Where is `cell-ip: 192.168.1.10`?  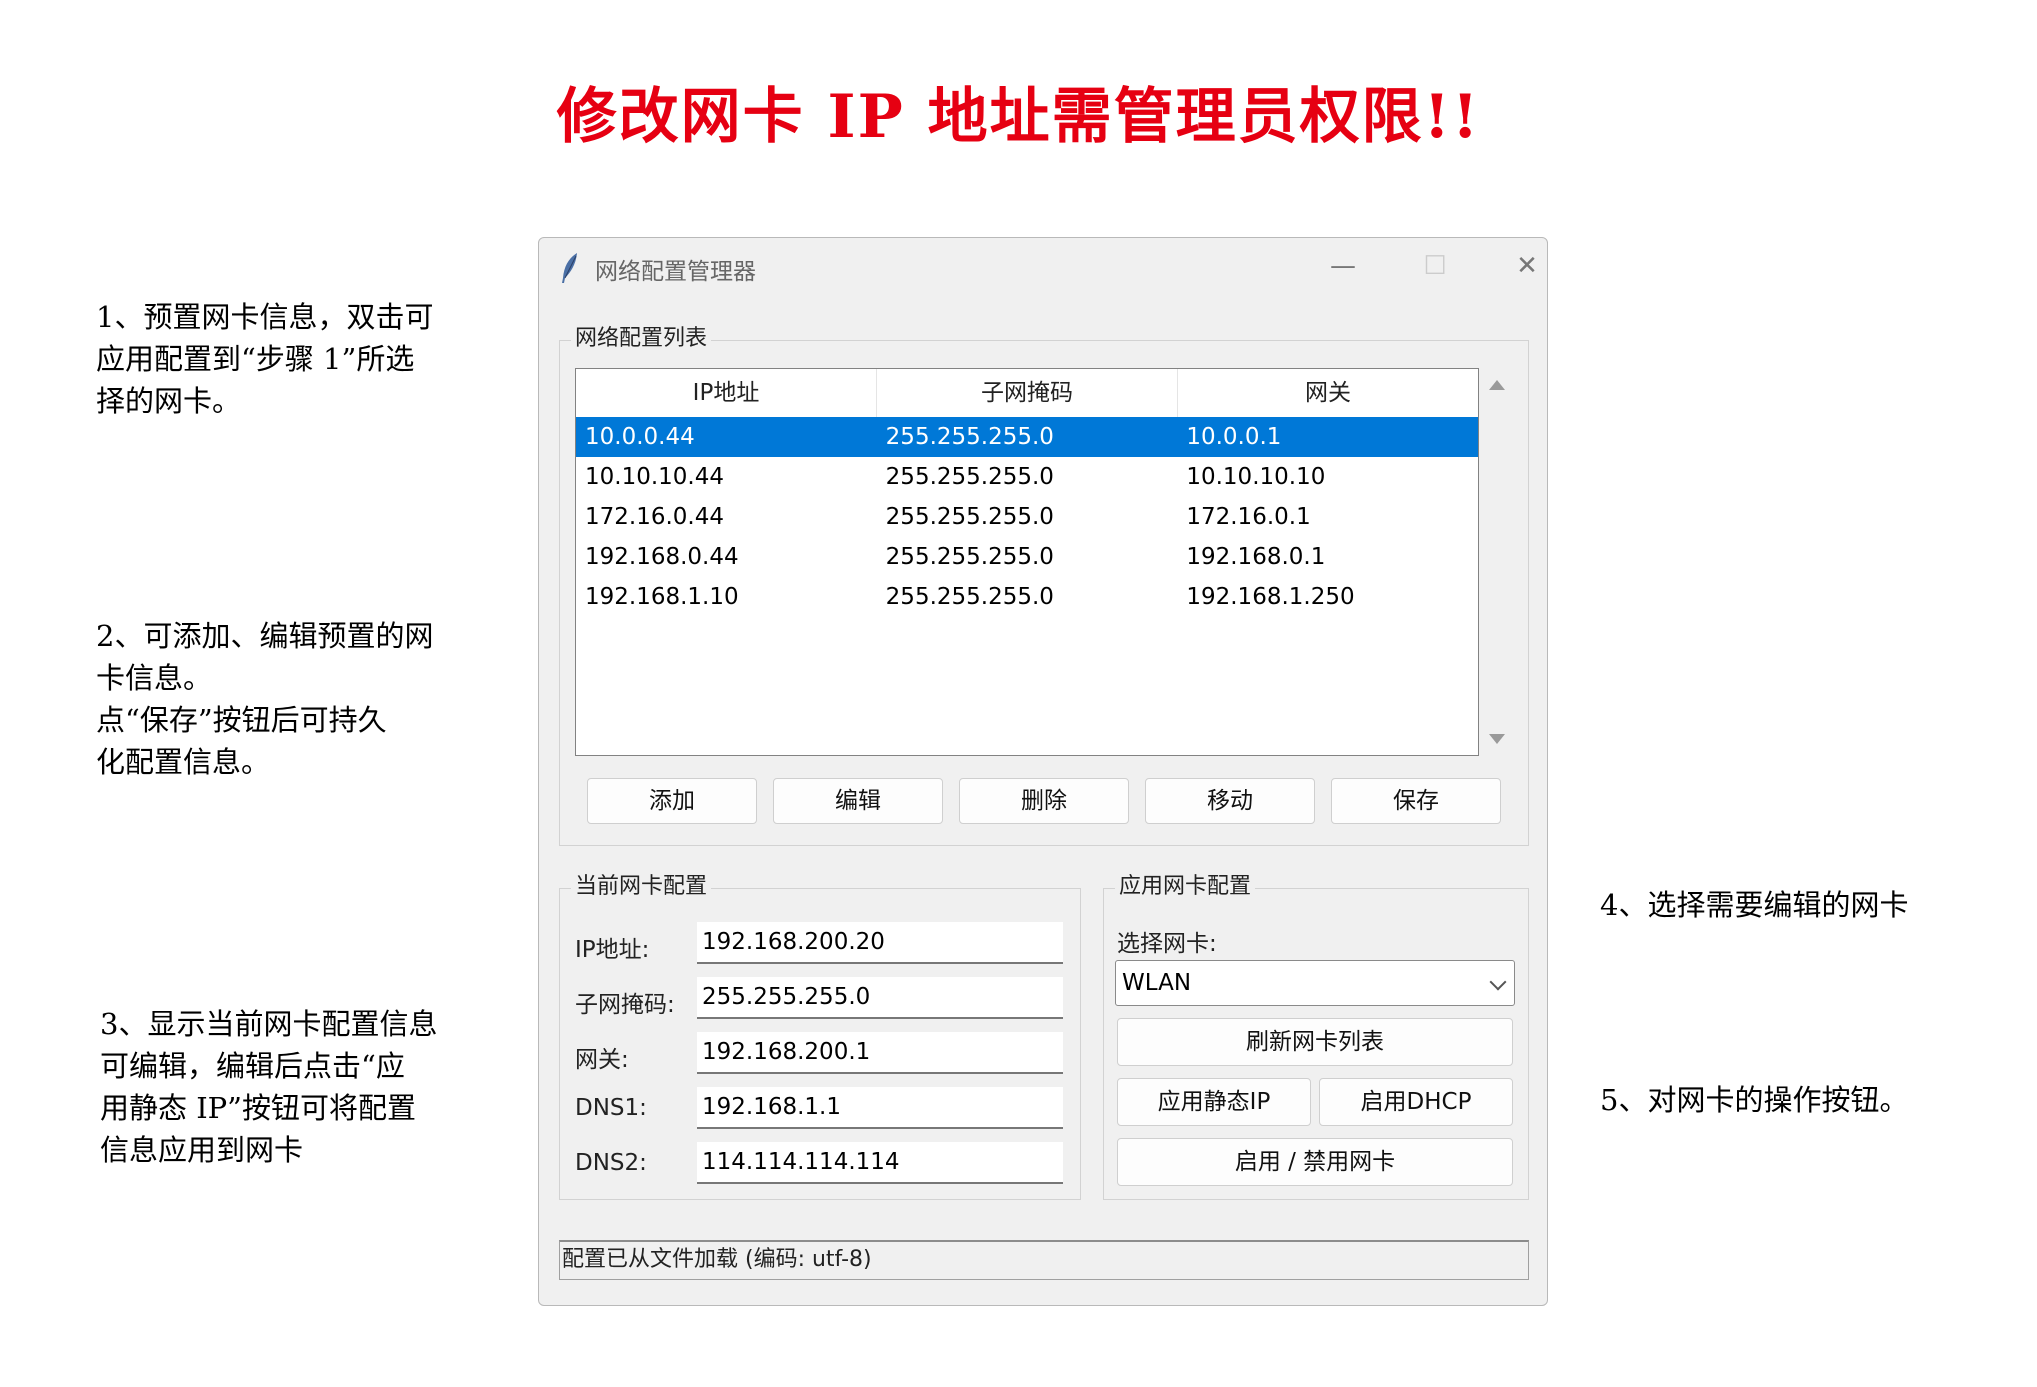
cell-ip: 192.168.1.10 is located at coordinates (662, 597).